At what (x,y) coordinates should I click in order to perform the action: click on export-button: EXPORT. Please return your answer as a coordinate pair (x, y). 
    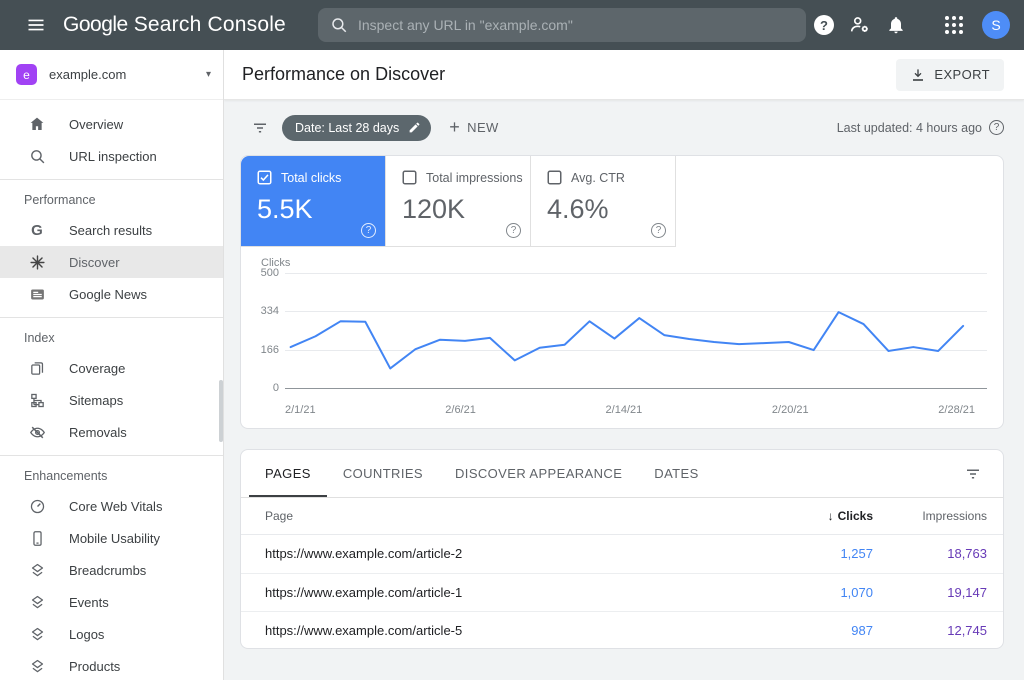
    Looking at the image, I should click on (950, 74).